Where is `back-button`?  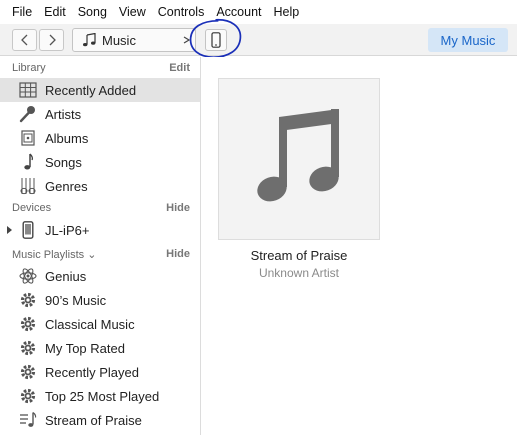
back-button is located at coordinates (24, 40).